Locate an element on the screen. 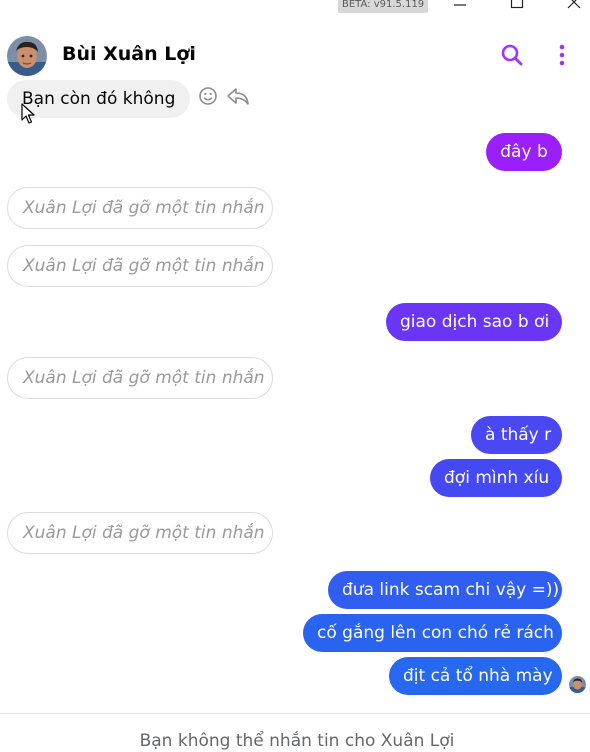  message-outgoing: đưa link scam chi vậy =)) is located at coordinates (445, 590).